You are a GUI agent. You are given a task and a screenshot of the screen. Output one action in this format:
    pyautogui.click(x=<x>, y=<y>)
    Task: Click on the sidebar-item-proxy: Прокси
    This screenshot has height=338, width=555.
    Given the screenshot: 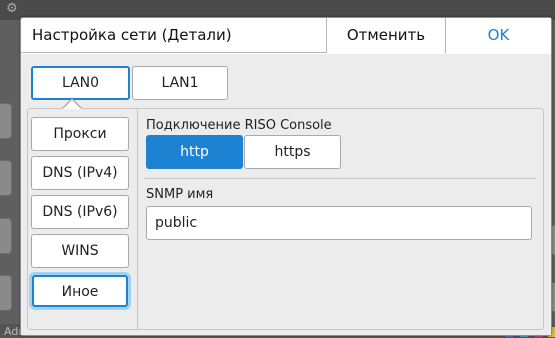 What is the action you would take?
    pyautogui.click(x=80, y=134)
    